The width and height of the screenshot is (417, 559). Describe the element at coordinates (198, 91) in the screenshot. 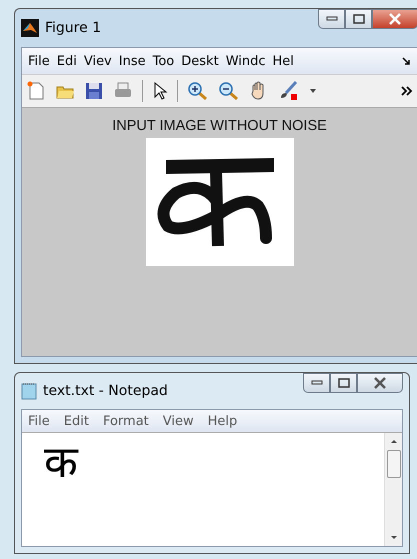

I see `zoom-in-icon` at that location.